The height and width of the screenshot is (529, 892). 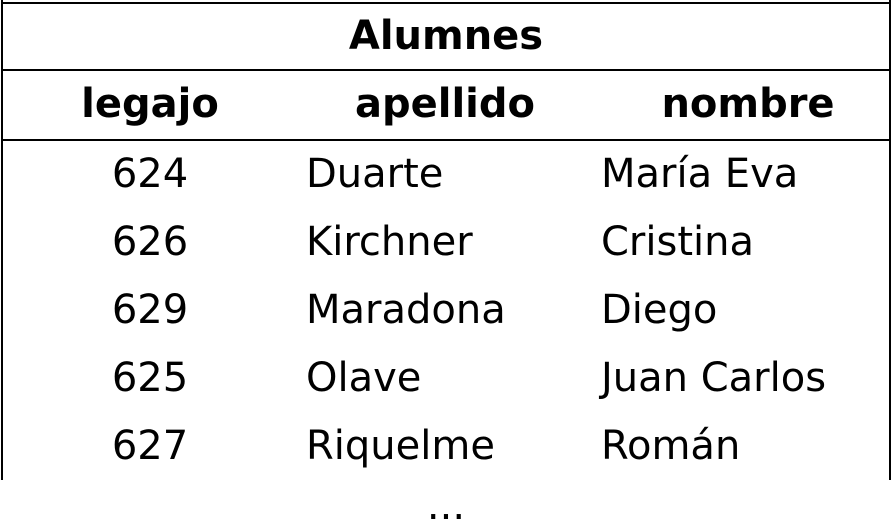 What do you see at coordinates (748, 104) in the screenshot?
I see `column-header-nombre: nombre` at bounding box center [748, 104].